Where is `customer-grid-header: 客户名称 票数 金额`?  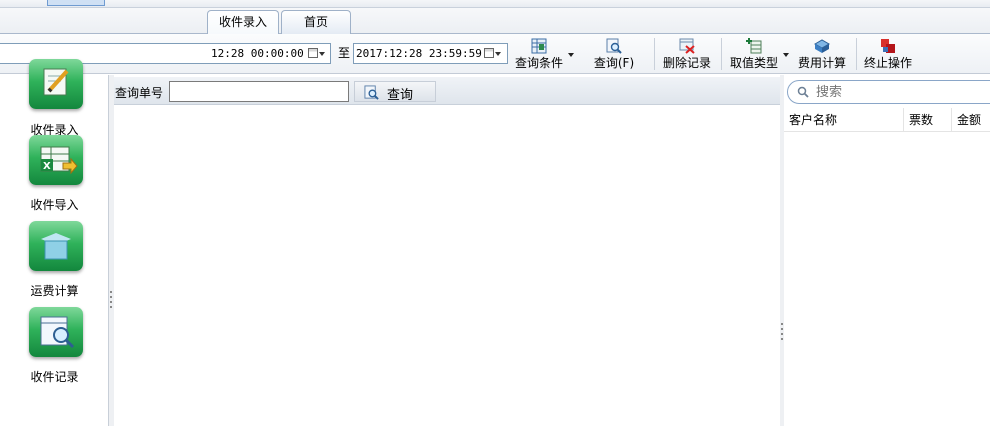 customer-grid-header: 客户名称 票数 金额 is located at coordinates (887, 120).